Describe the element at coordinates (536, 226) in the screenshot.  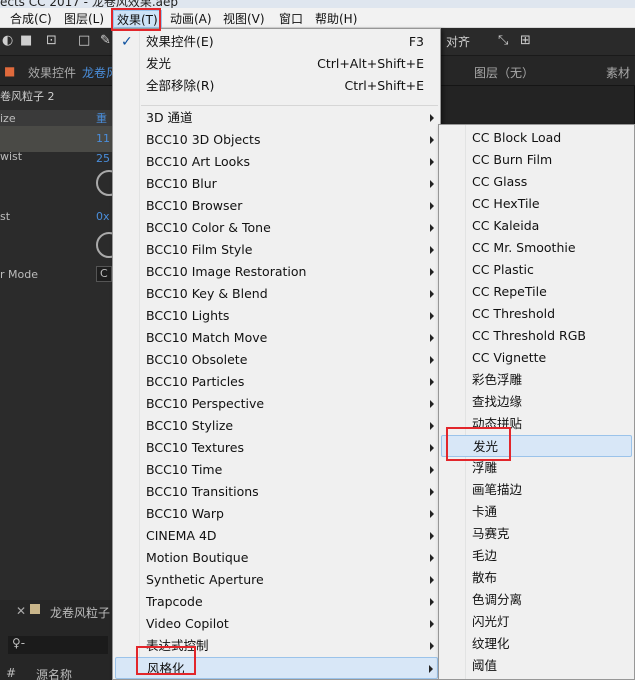
I see `stylize-effect-item: CC Kaleida` at that location.